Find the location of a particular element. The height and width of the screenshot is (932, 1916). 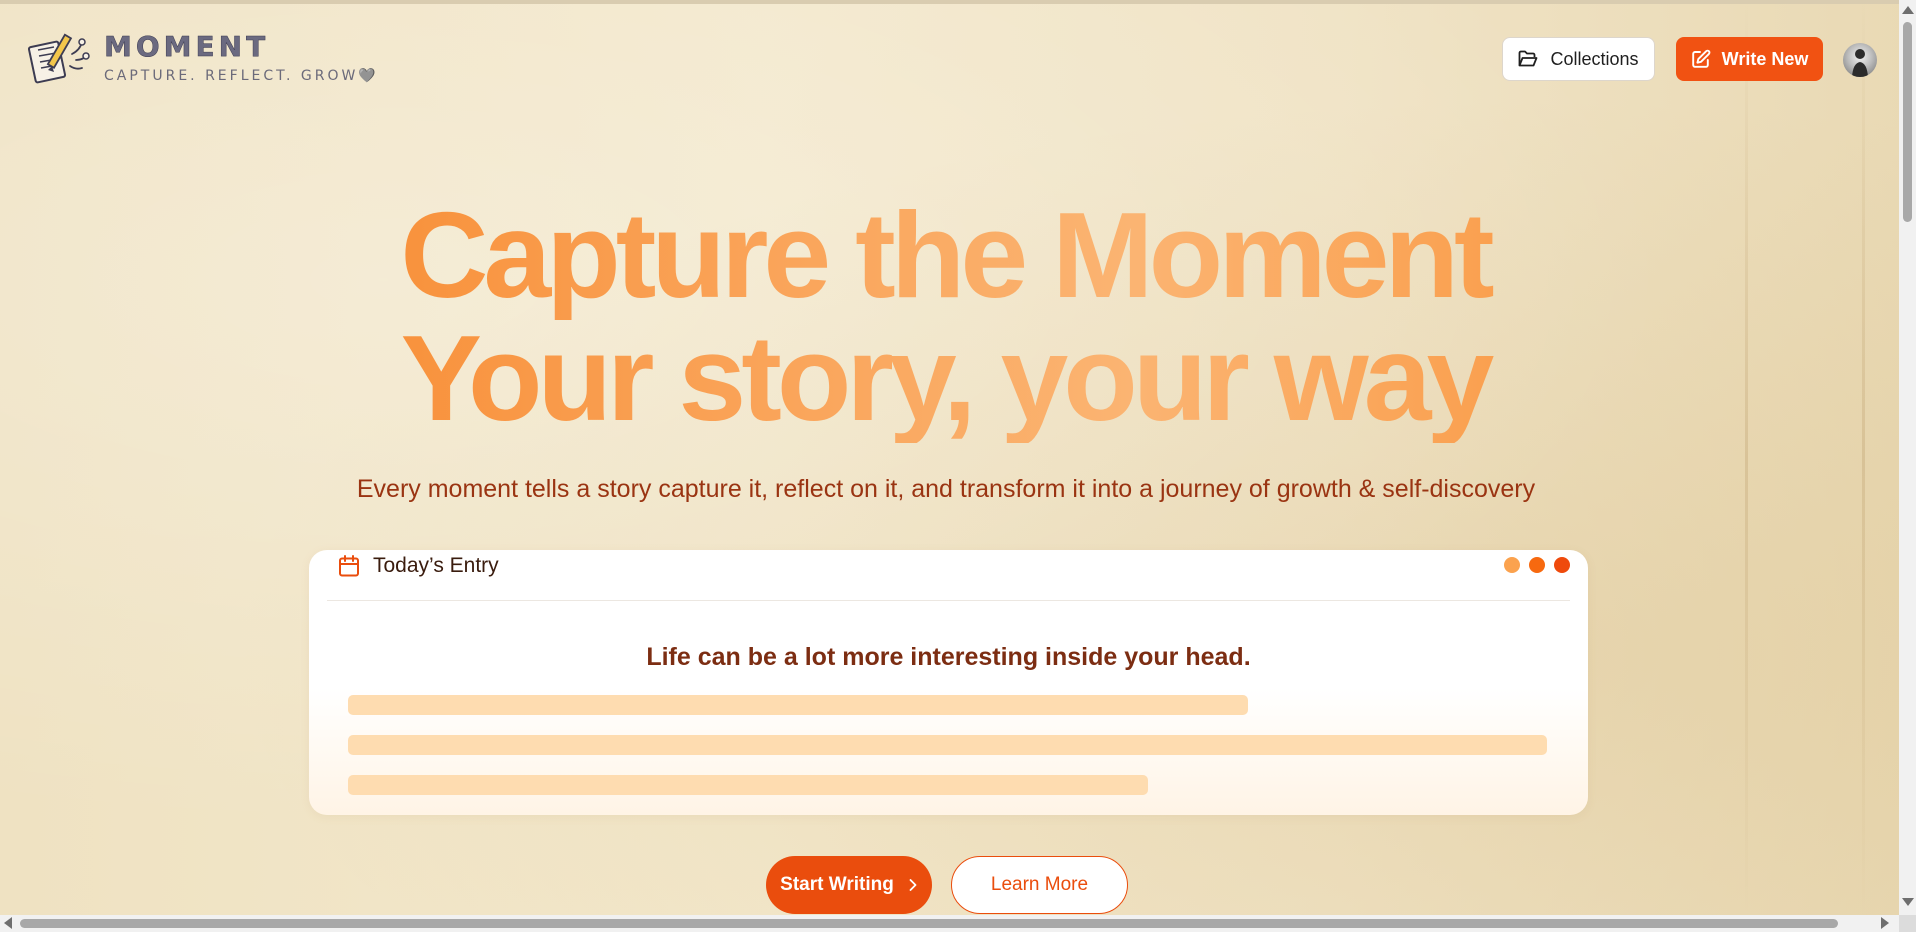

user-photo-icon is located at coordinates (1860, 63).